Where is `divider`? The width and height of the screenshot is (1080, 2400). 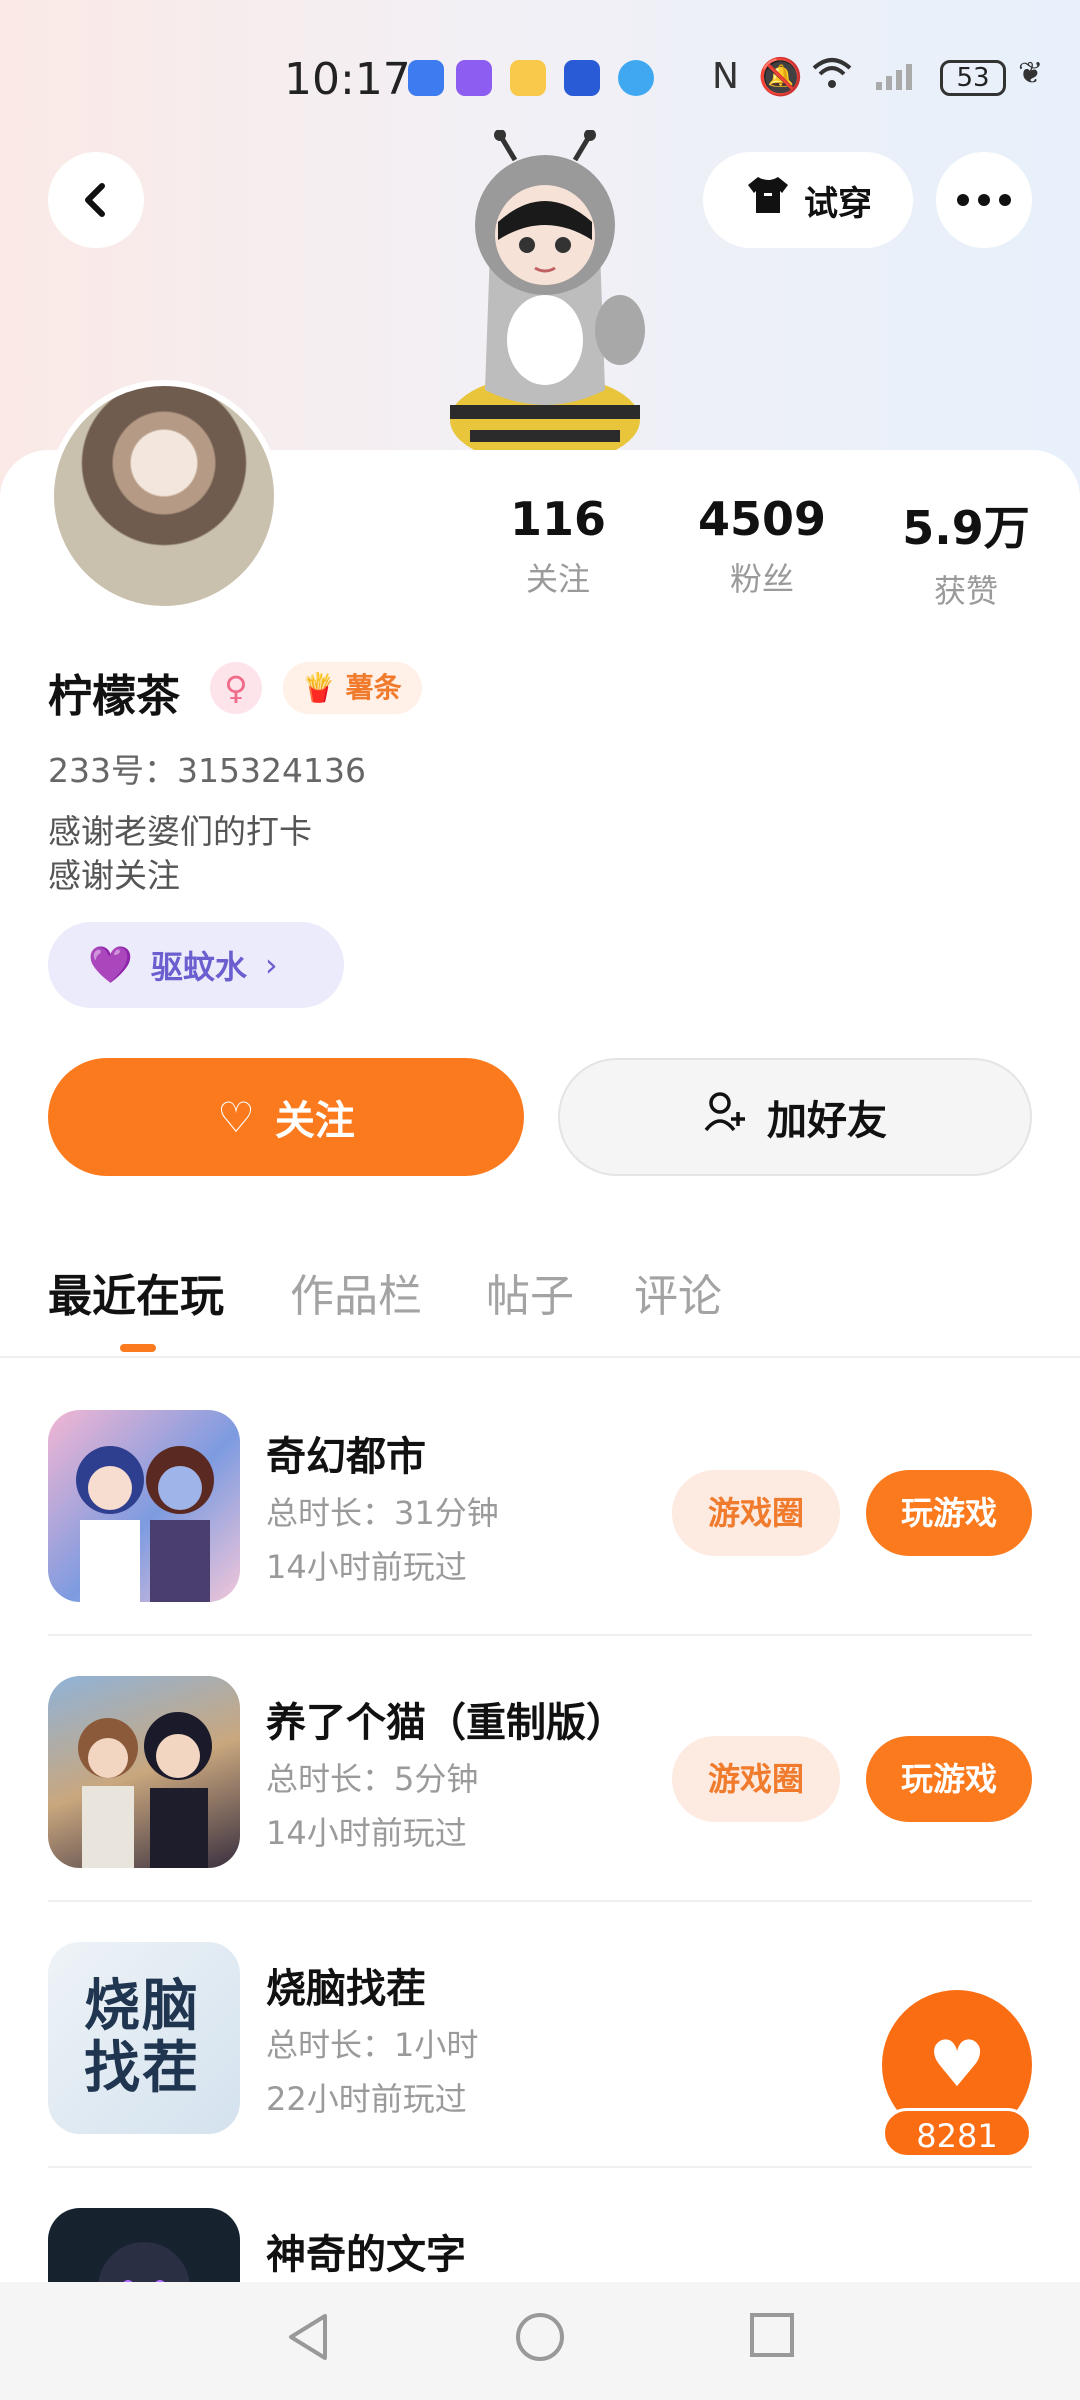
divider is located at coordinates (540, 1357).